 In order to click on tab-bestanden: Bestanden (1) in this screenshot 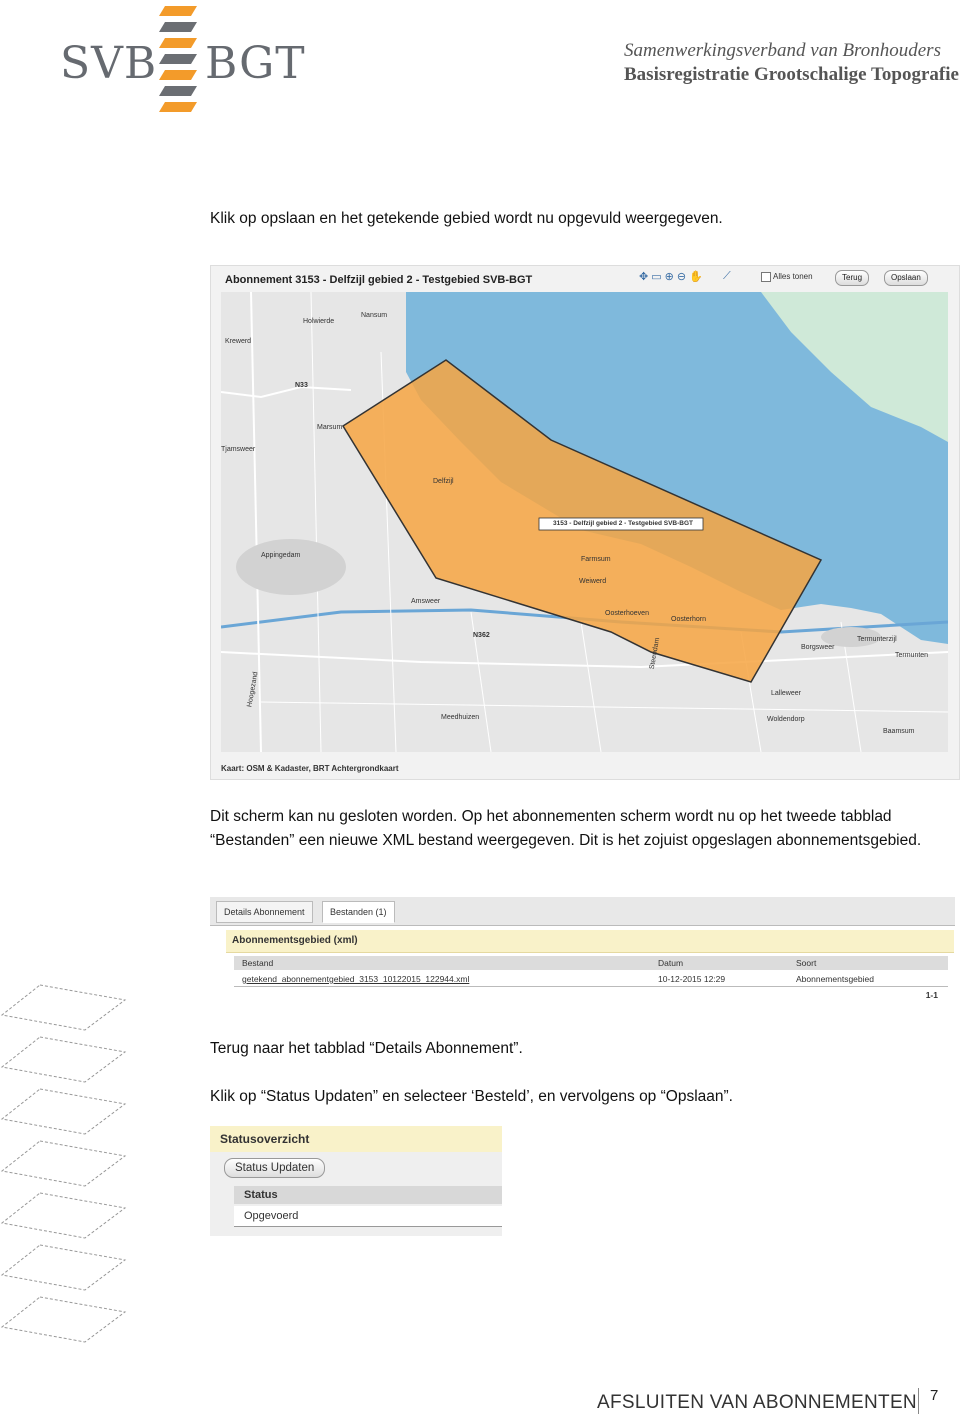, I will do `click(358, 912)`.